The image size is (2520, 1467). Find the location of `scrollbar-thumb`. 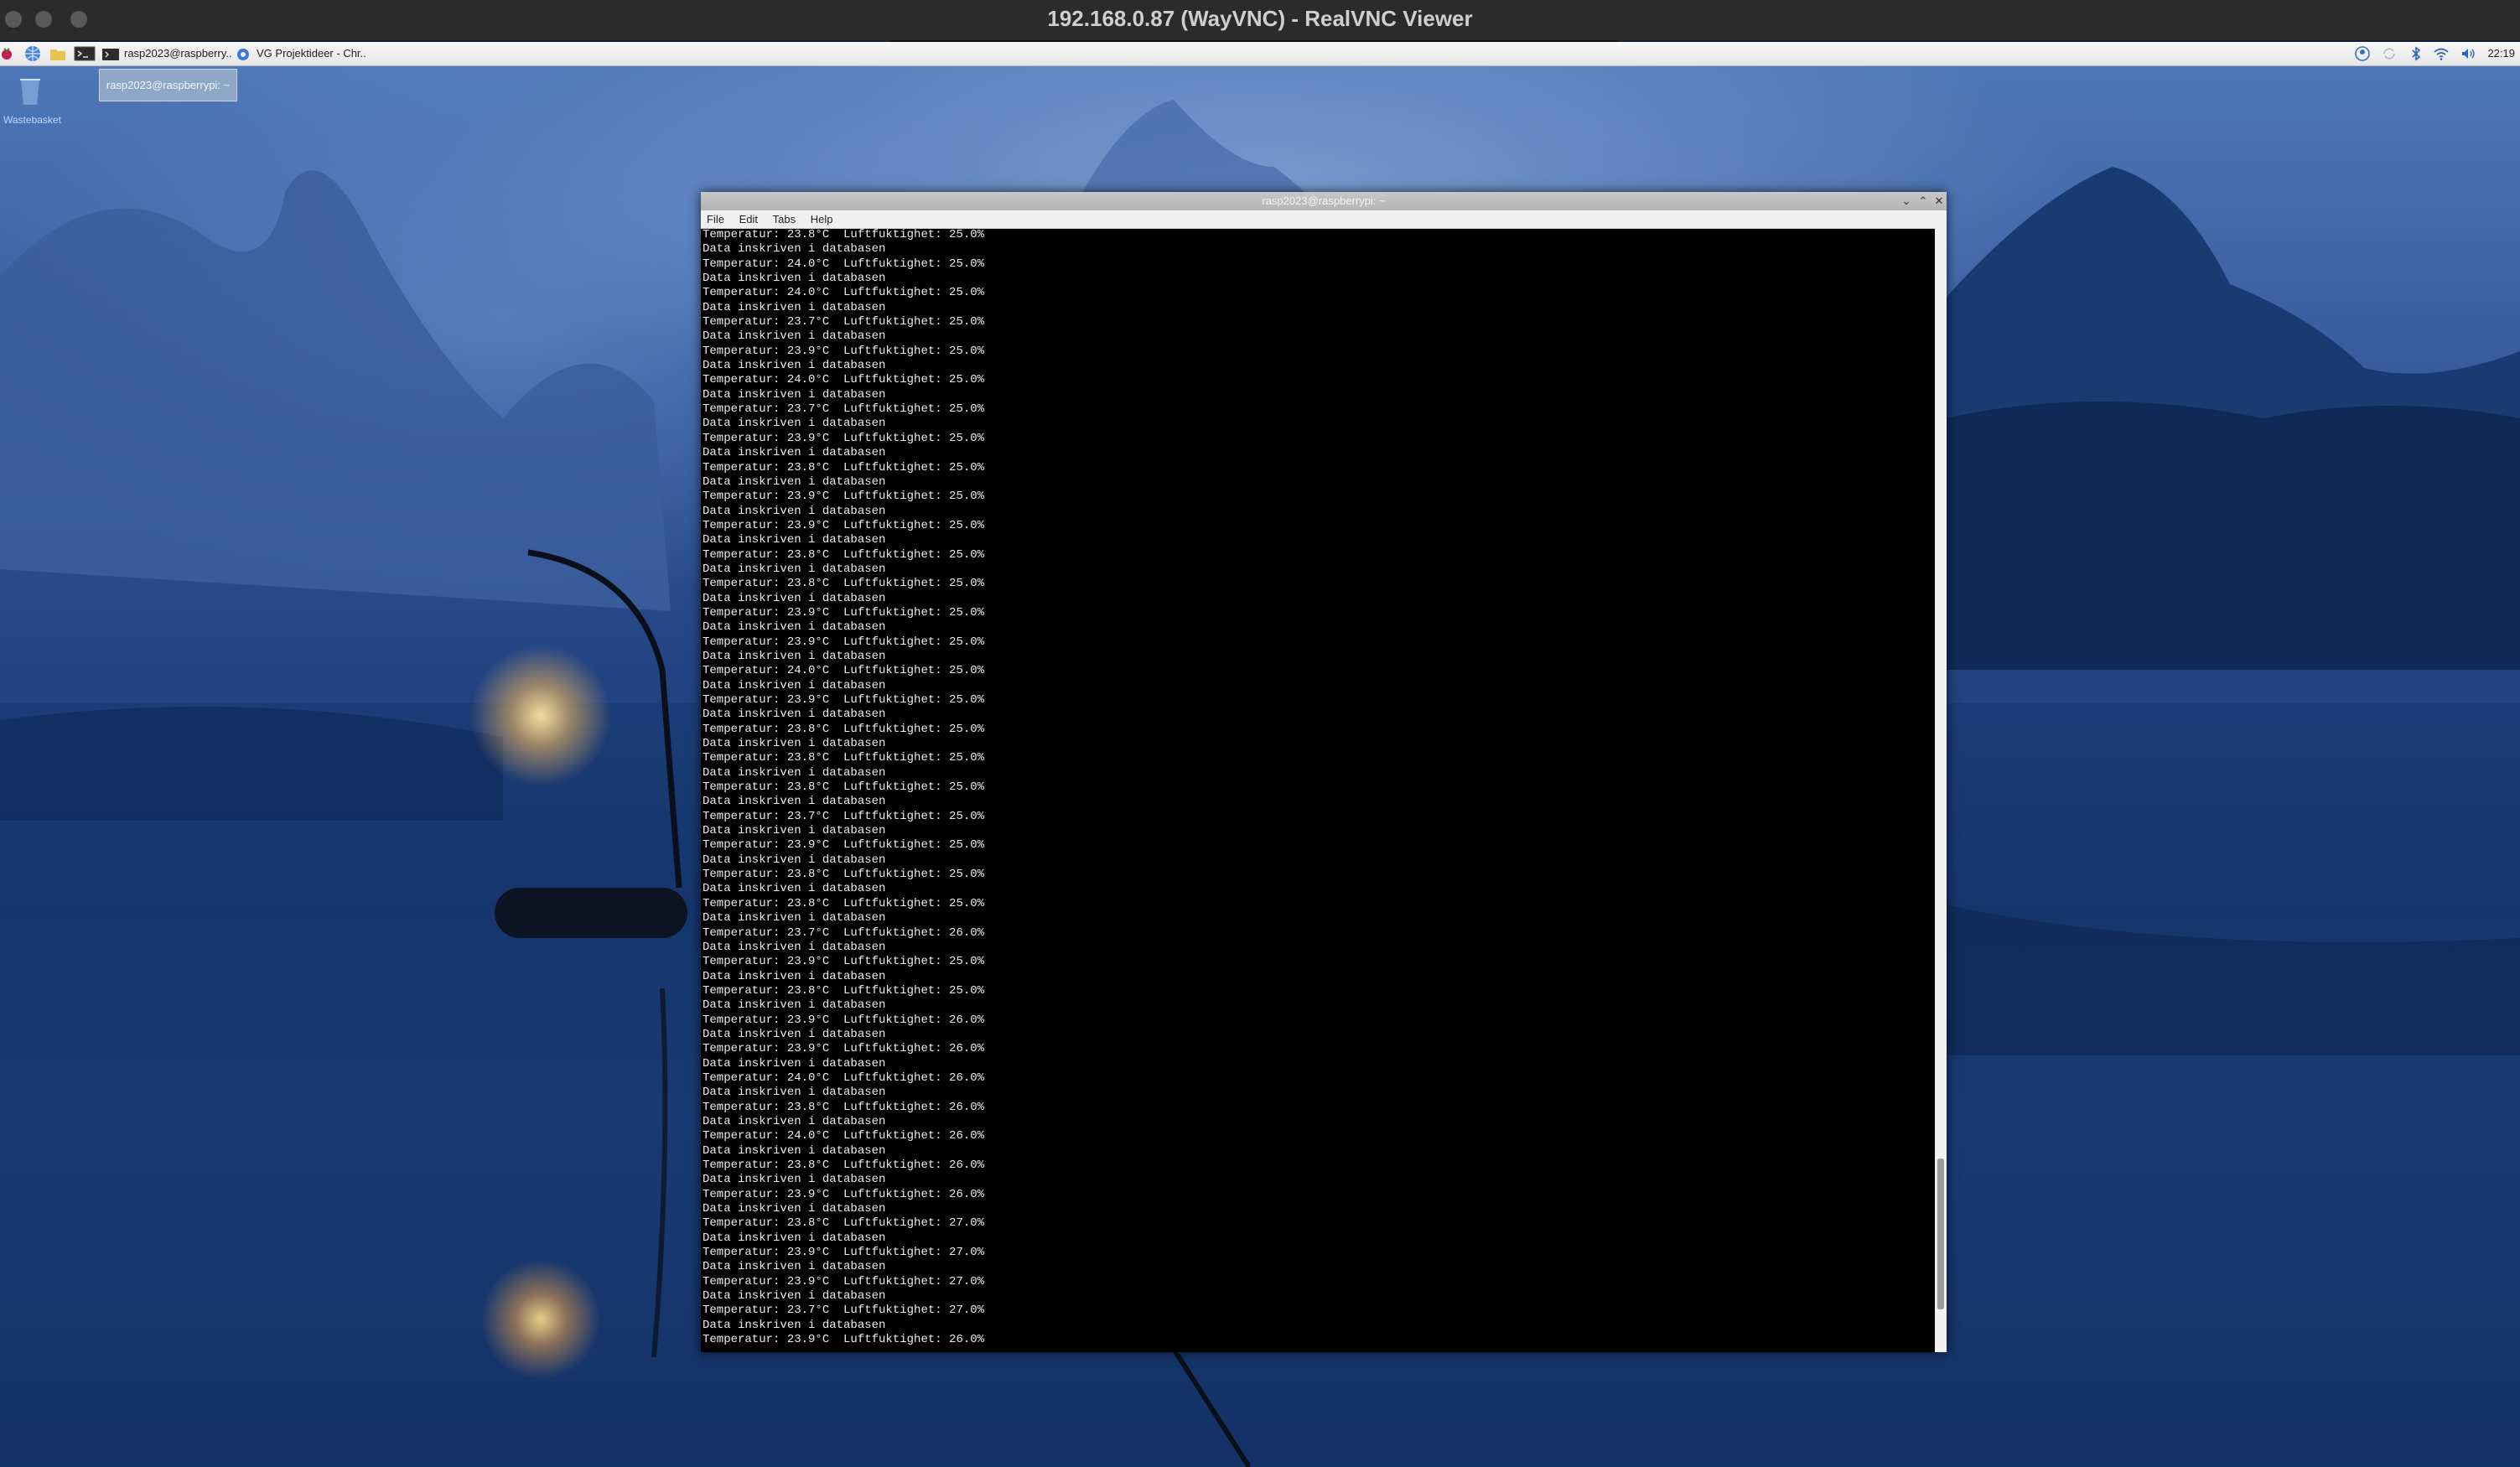

scrollbar-thumb is located at coordinates (1940, 1234).